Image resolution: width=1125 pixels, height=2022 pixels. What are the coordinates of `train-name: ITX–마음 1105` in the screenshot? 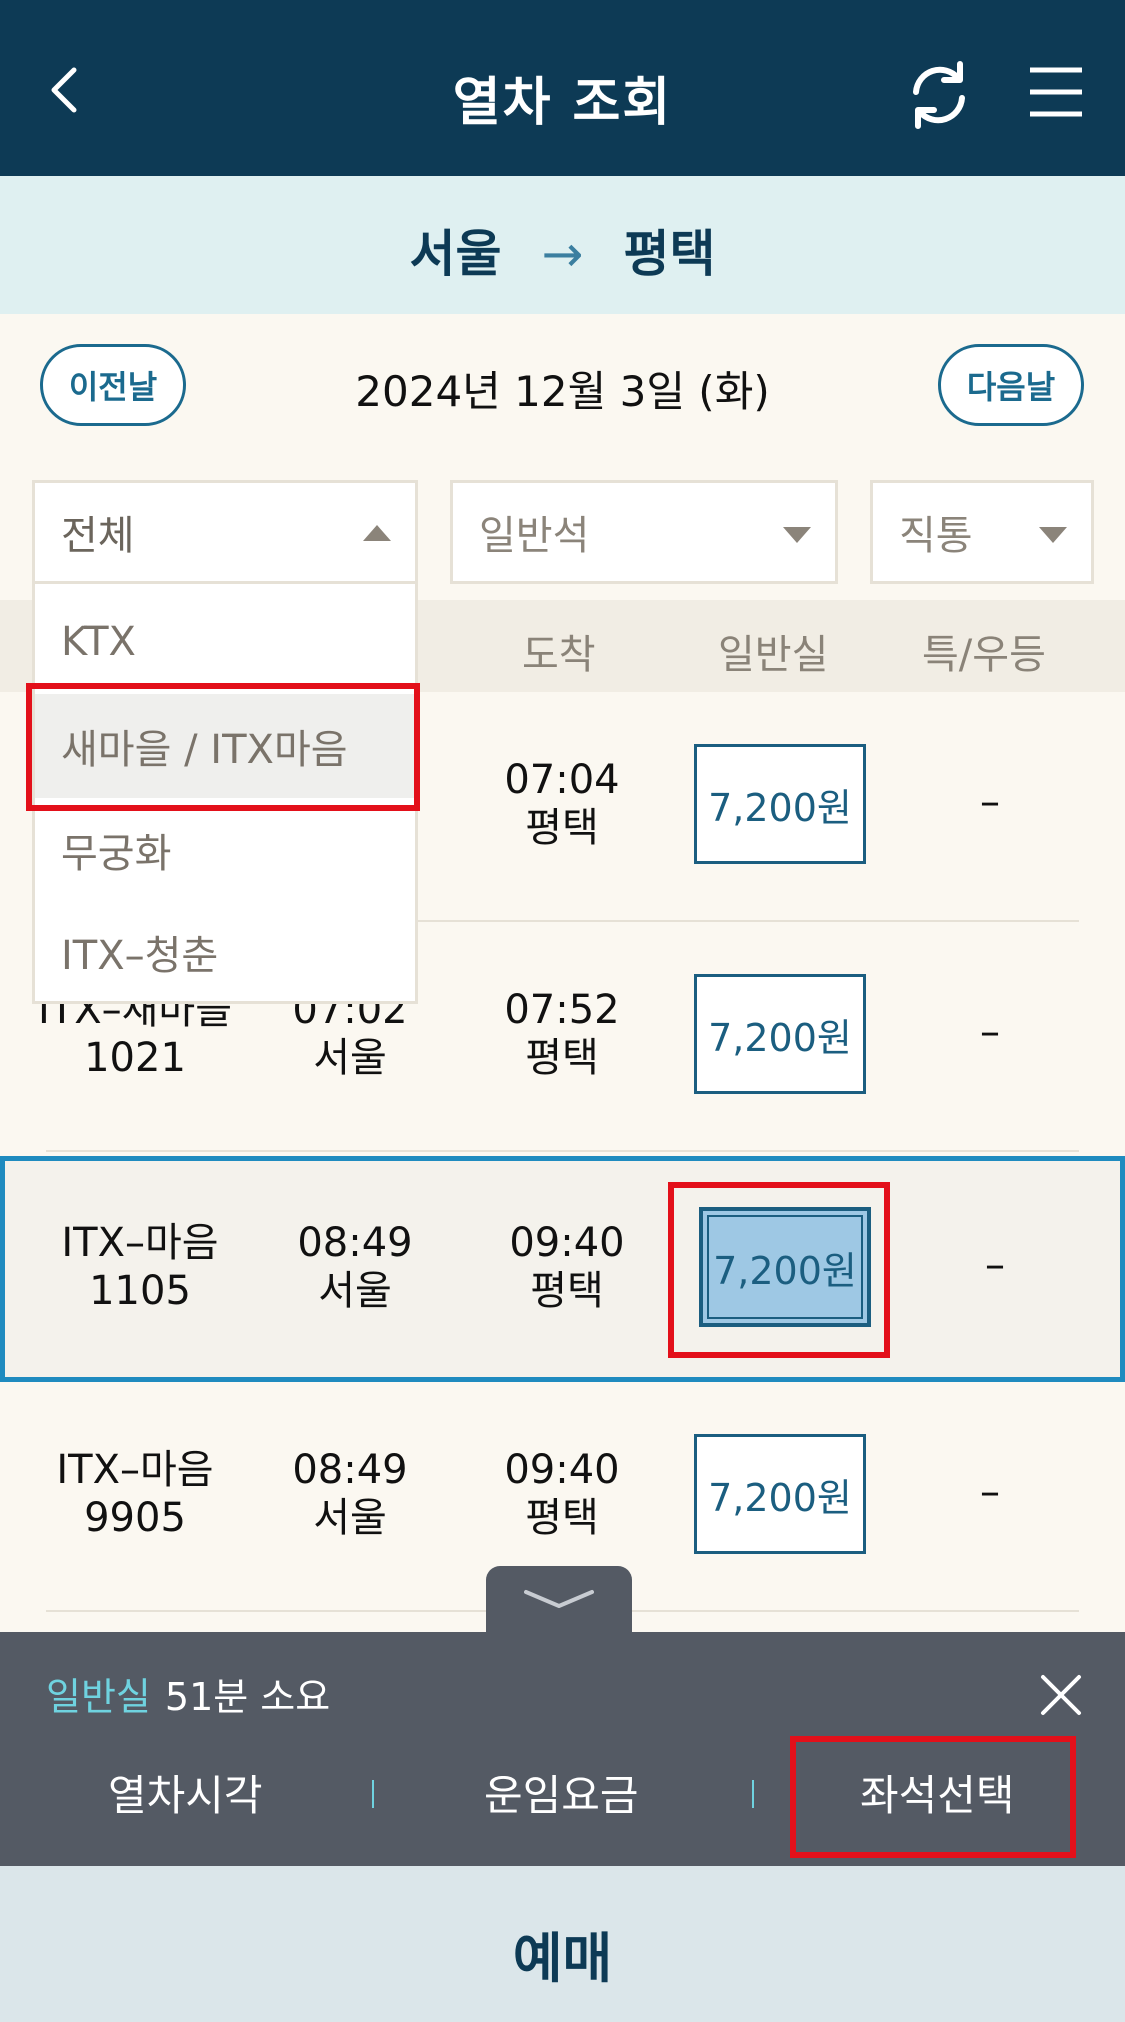 It's located at (140, 1267).